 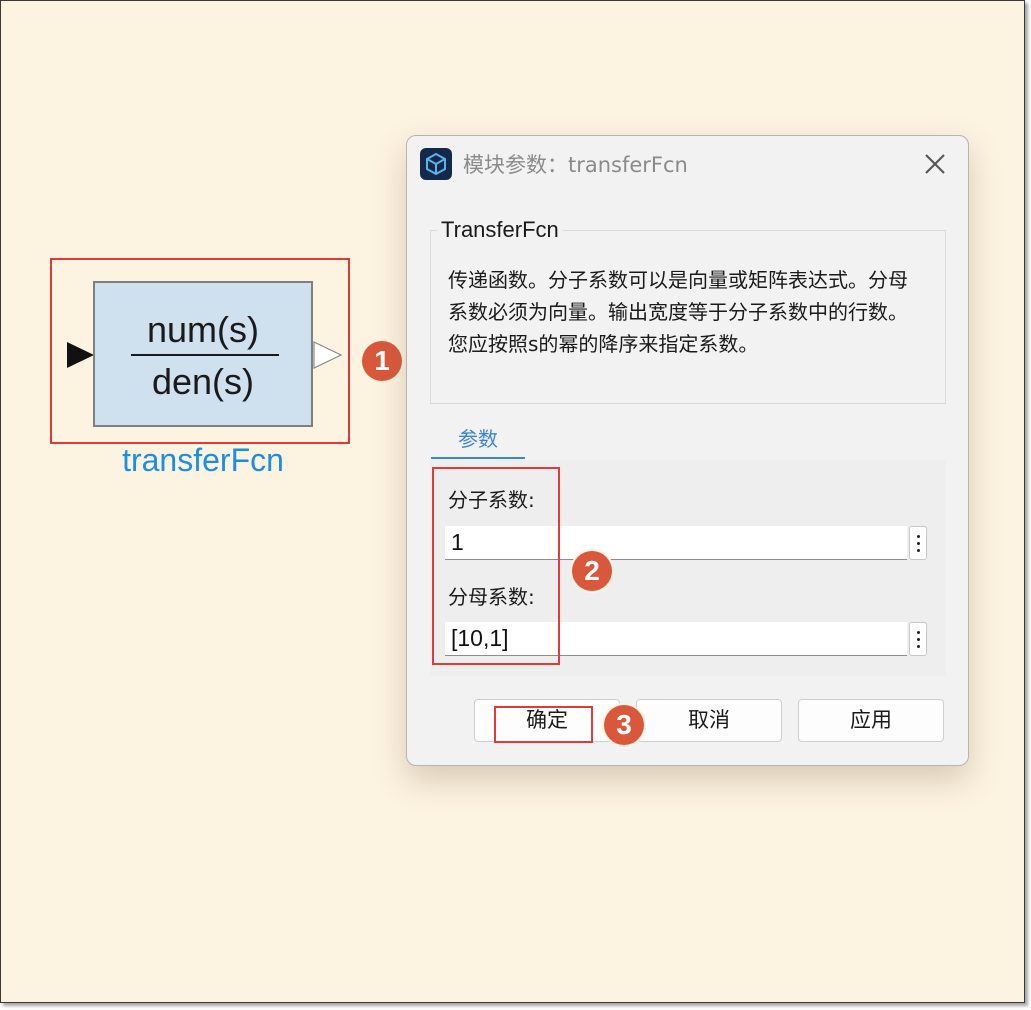 What do you see at coordinates (500, 230) in the screenshot?
I see `section-title: TransferFcn` at bounding box center [500, 230].